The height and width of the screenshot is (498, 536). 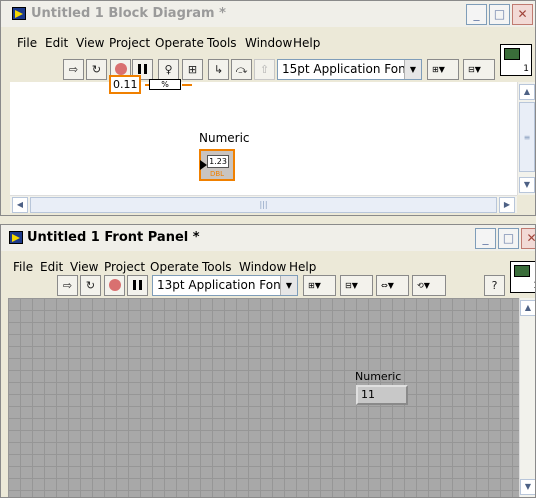 What do you see at coordinates (382, 395) in the screenshot?
I see `numeric-indicator: 11` at bounding box center [382, 395].